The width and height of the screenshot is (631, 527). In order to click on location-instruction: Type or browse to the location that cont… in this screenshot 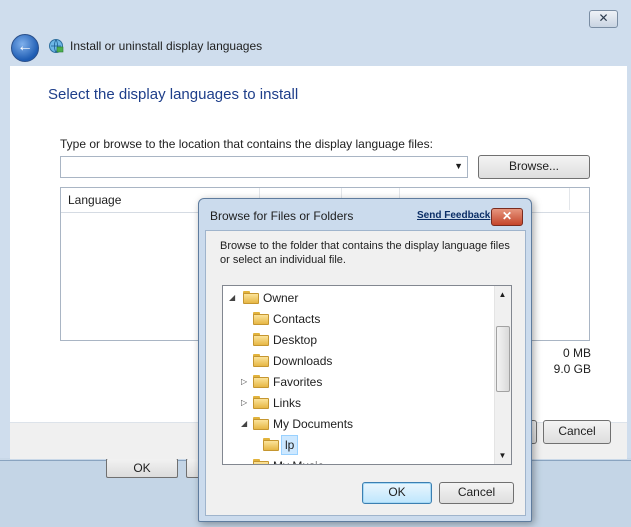, I will do `click(246, 144)`.